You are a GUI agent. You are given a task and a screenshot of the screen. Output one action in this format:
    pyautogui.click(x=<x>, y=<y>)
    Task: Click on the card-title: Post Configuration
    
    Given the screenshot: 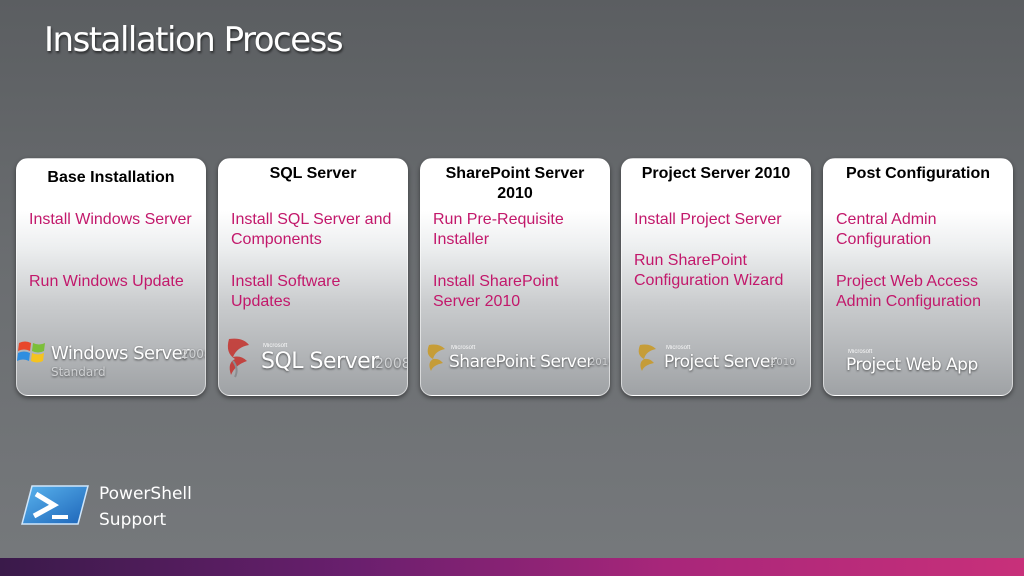 What is the action you would take?
    pyautogui.click(x=918, y=173)
    